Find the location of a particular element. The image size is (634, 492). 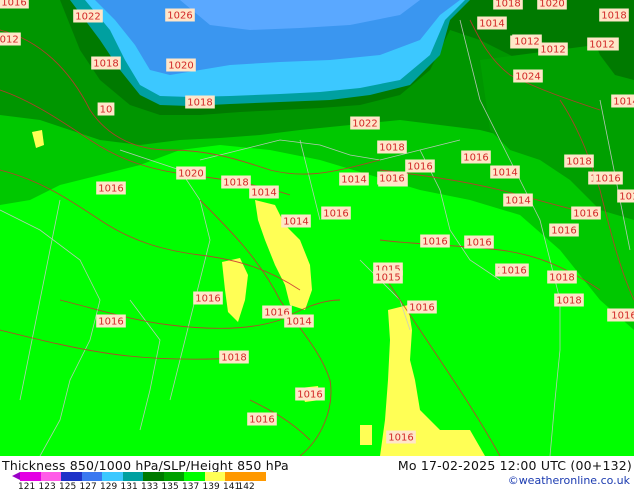

pressure-label: 1020 is located at coordinates (181, 65).